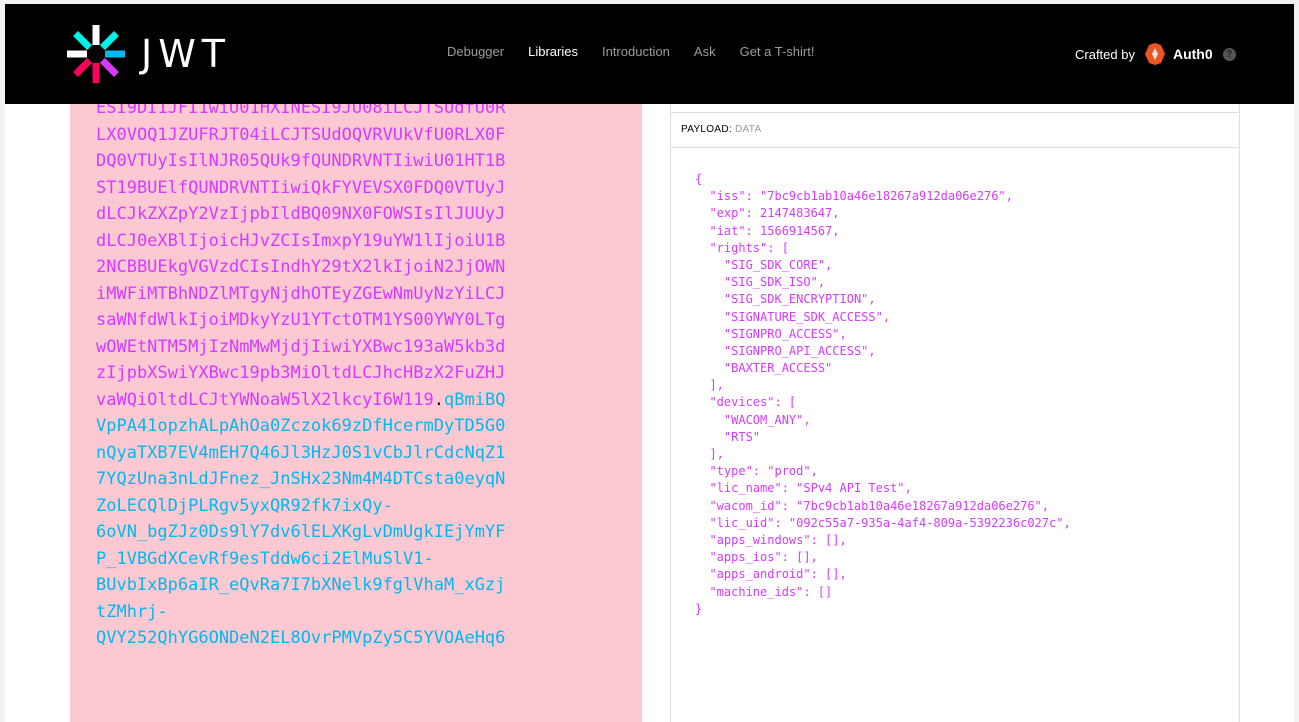 The height and width of the screenshot is (722, 1299). I want to click on encoded-line: nQyaTXB7EV4mEH7Q46Jl3HzJ0S1vCbJlrCdcNqZ1, so click(366, 453).